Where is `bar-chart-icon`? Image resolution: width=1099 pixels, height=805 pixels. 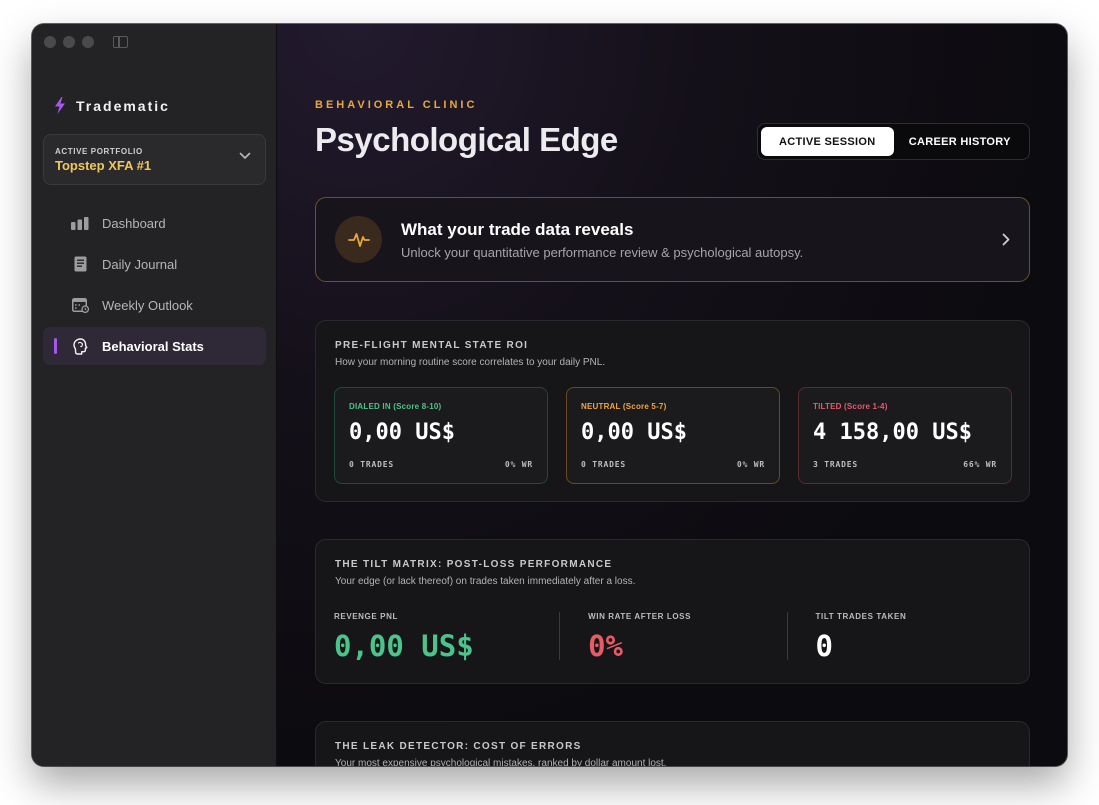 bar-chart-icon is located at coordinates (80, 223).